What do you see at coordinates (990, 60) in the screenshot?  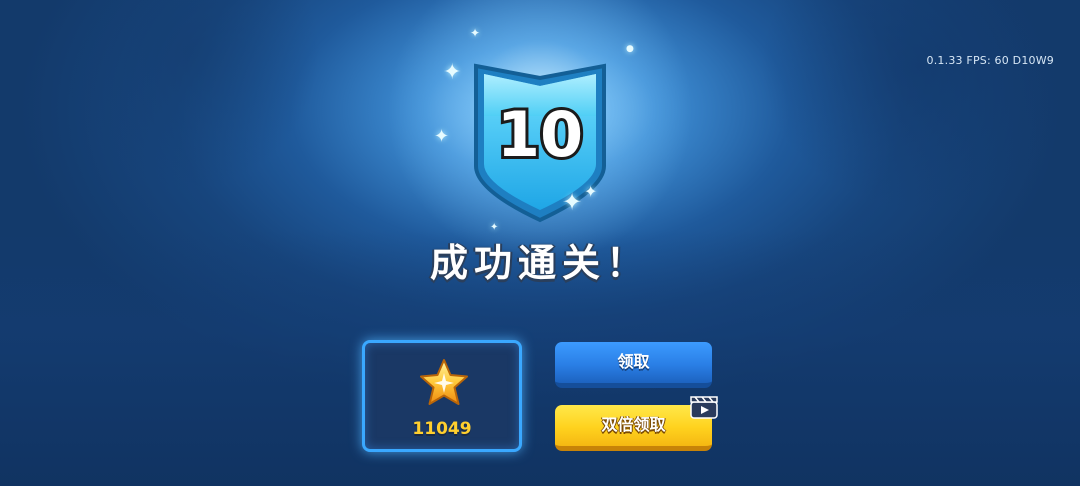 I see `debug-info: 0.1.33 FPS: 60 D10W9` at bounding box center [990, 60].